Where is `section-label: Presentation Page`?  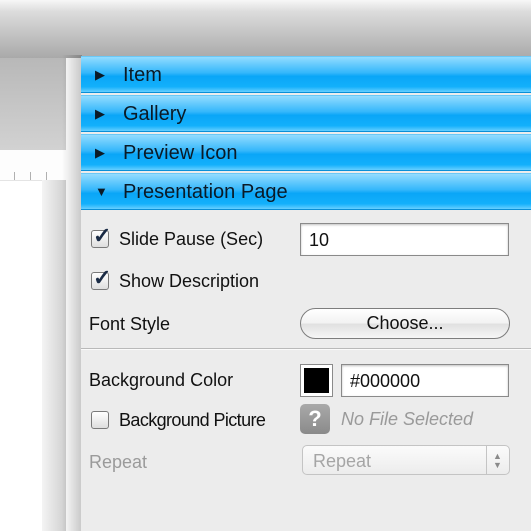
section-label: Presentation Page is located at coordinates (205, 192).